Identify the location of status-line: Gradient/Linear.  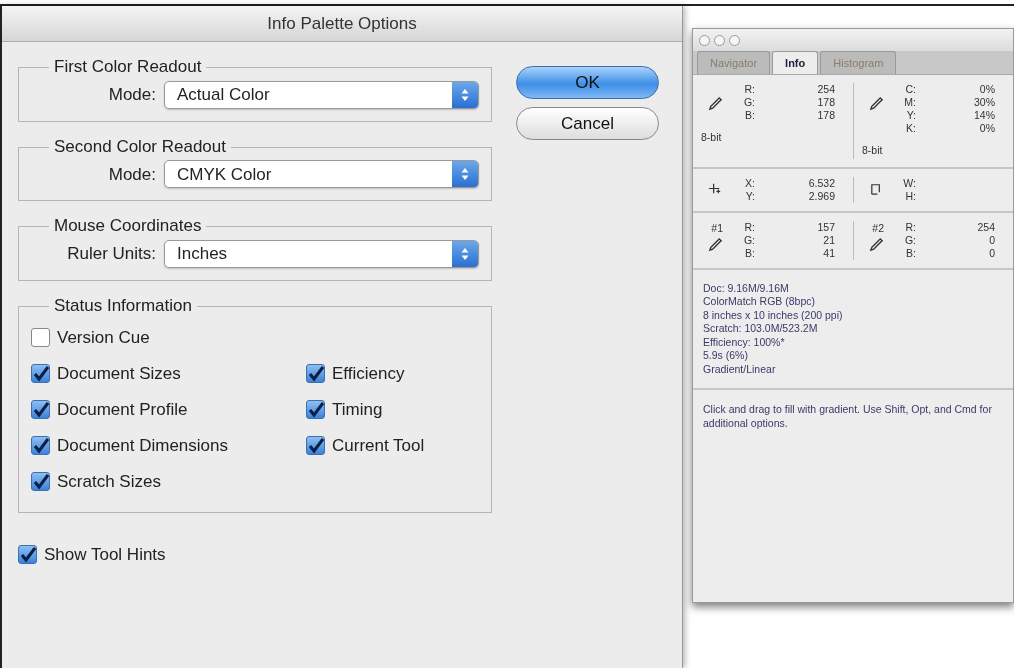
(740, 369).